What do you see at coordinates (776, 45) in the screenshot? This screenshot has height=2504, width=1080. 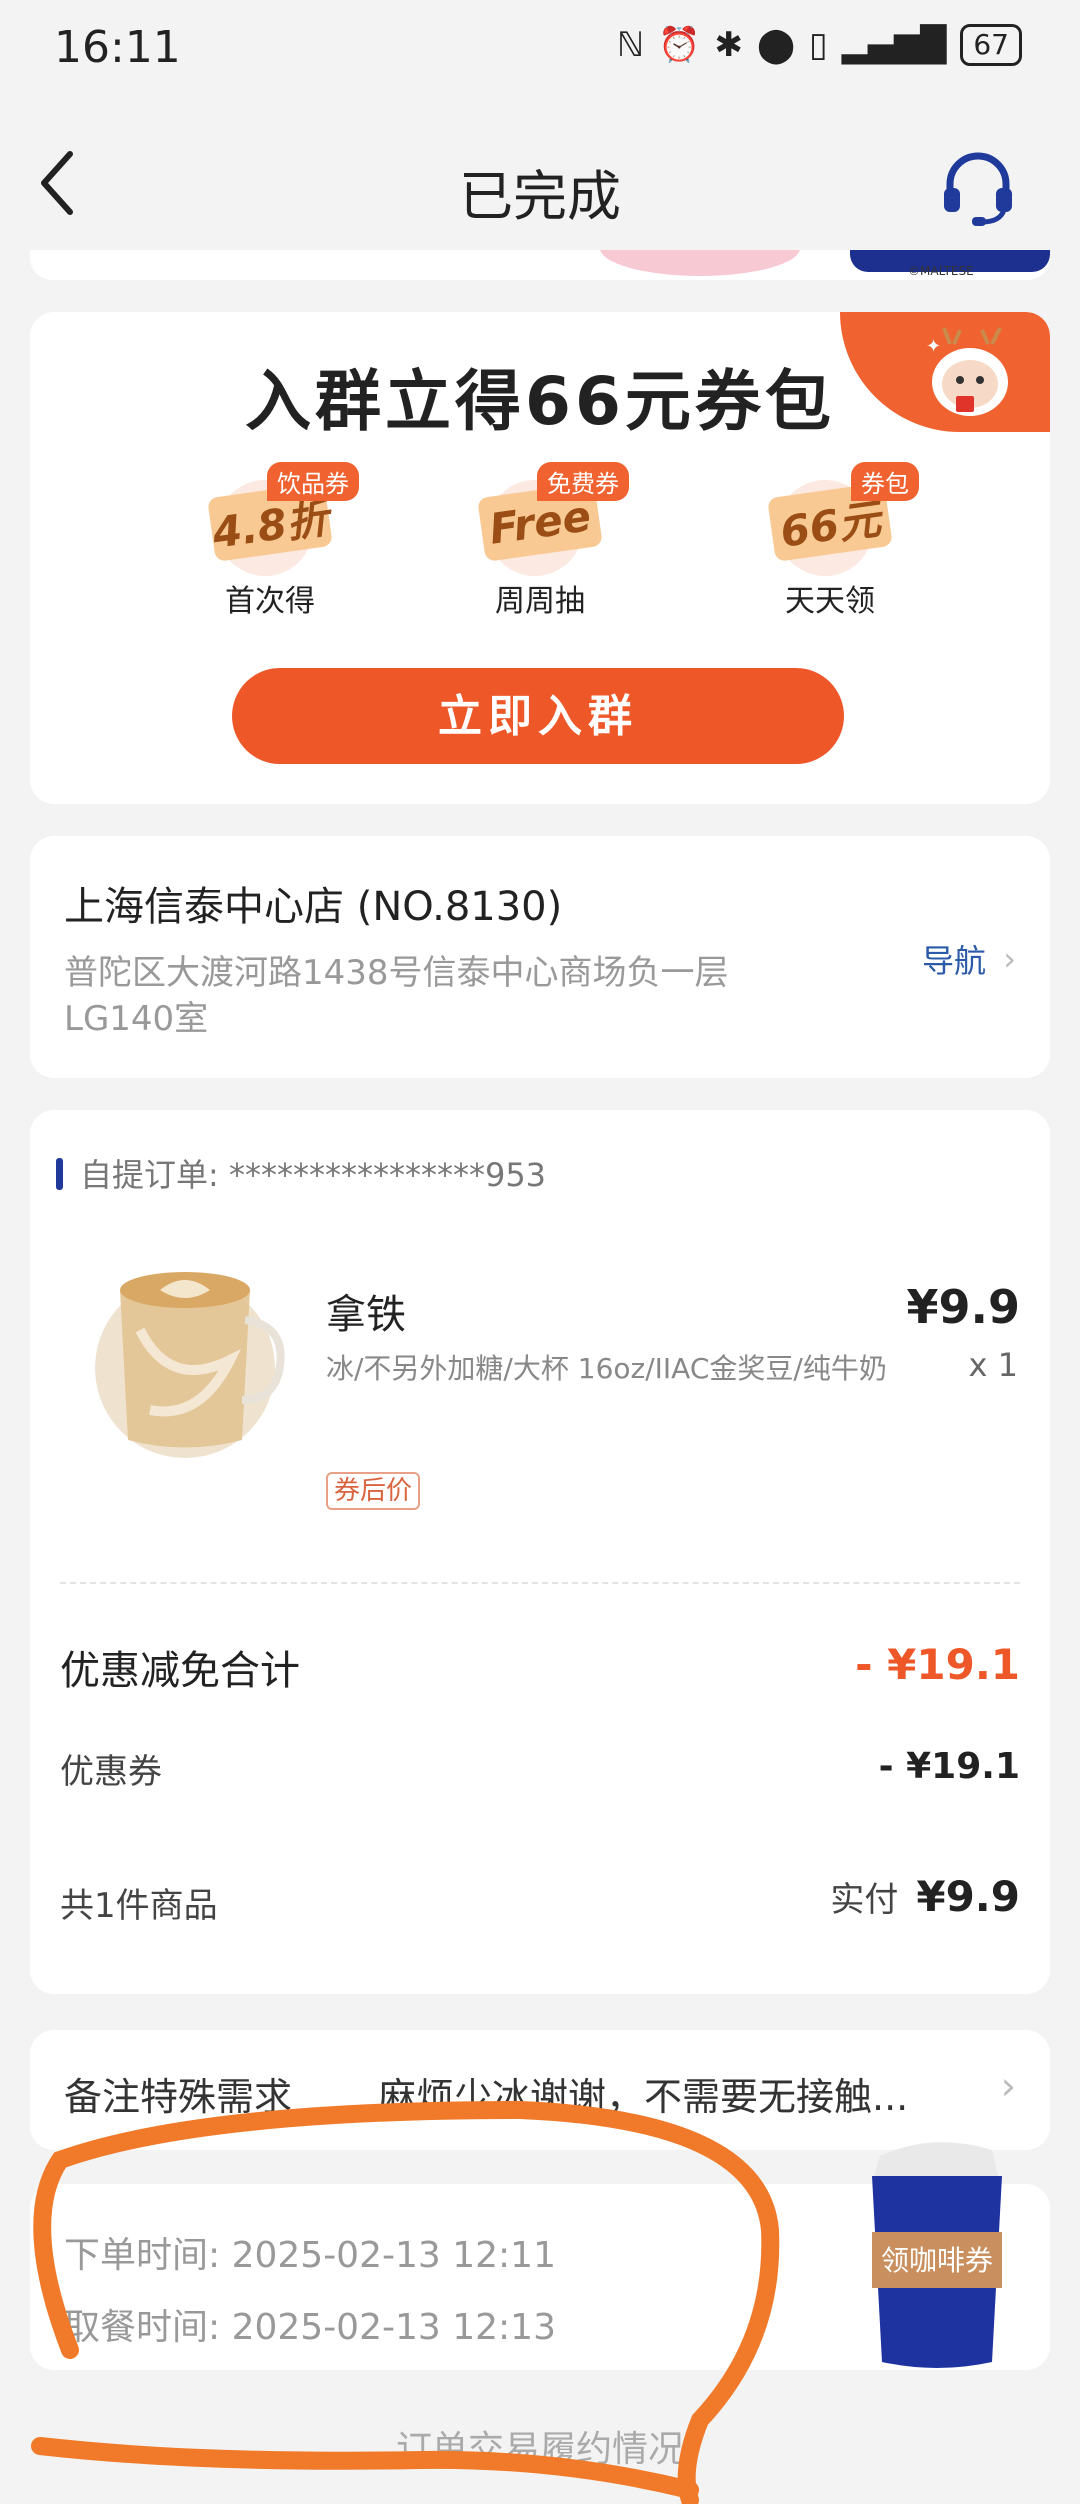 I see `location-icon: ⬤` at bounding box center [776, 45].